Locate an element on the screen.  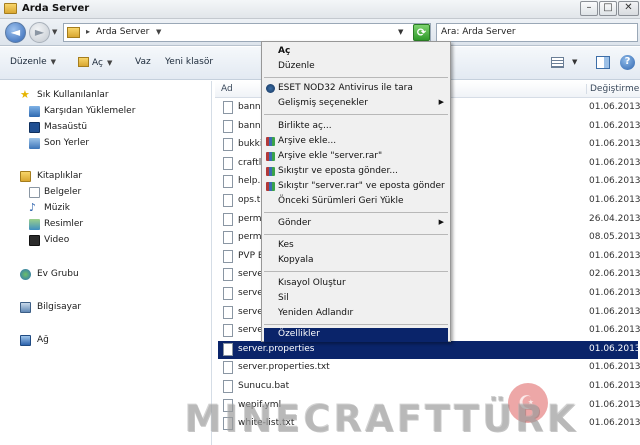
back-button: ◄ is located at coordinates (15, 32).